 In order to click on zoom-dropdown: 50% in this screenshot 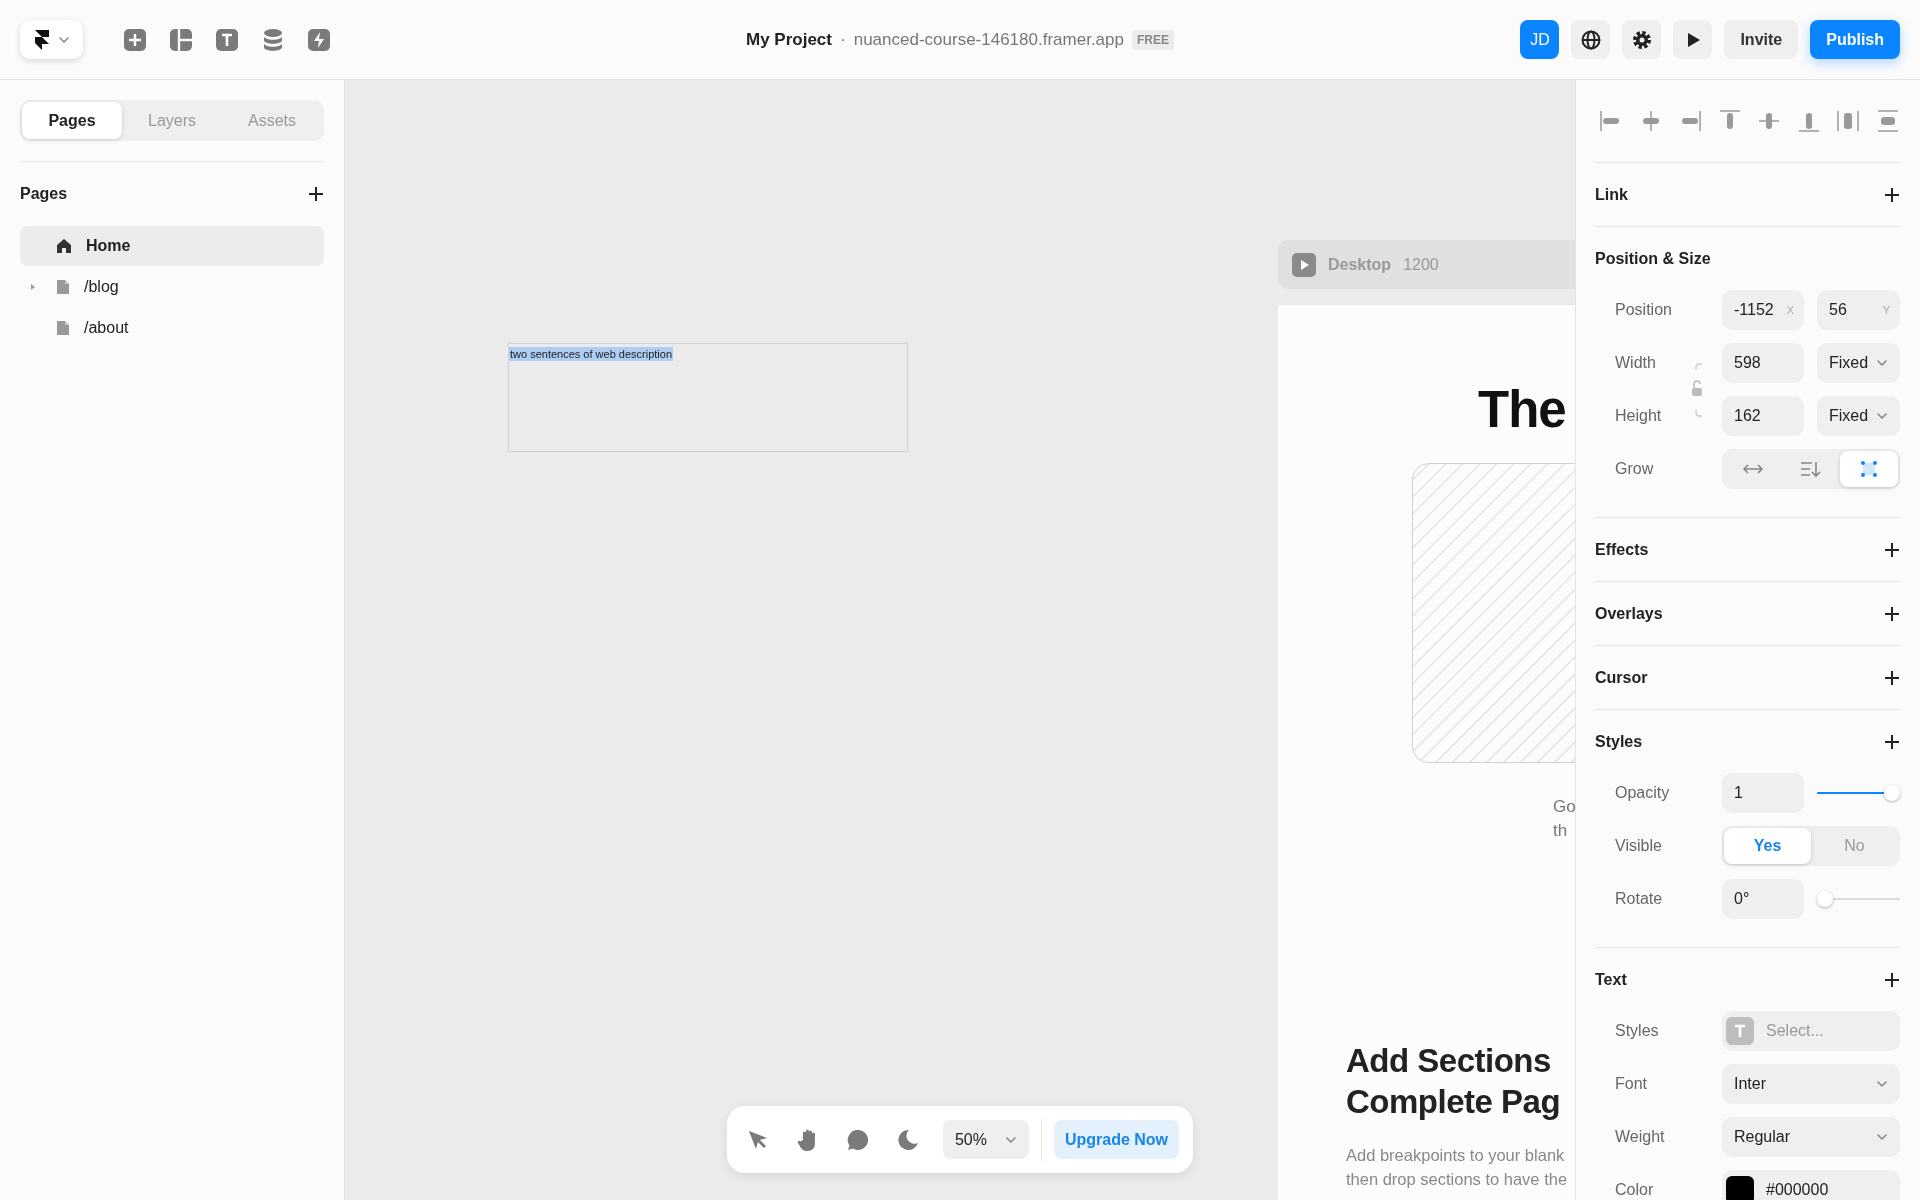, I will do `click(985, 1139)`.